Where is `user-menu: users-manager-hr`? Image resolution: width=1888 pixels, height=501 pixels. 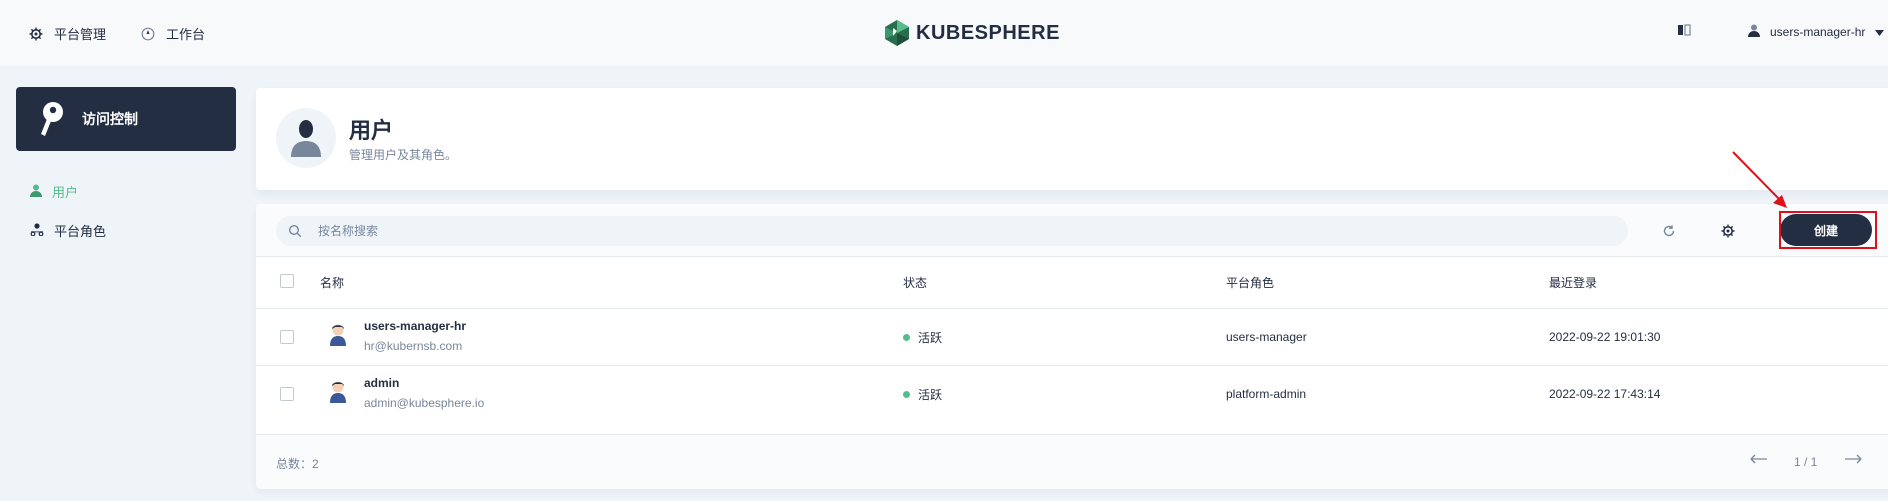
user-menu: users-manager-hr is located at coordinates (1816, 32).